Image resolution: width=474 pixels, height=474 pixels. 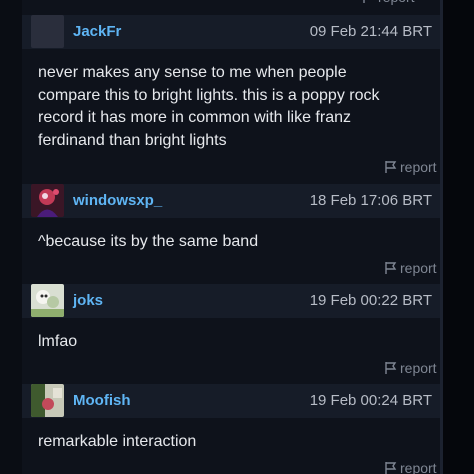 What do you see at coordinates (102, 400) in the screenshot?
I see `username-link: Moofish` at bounding box center [102, 400].